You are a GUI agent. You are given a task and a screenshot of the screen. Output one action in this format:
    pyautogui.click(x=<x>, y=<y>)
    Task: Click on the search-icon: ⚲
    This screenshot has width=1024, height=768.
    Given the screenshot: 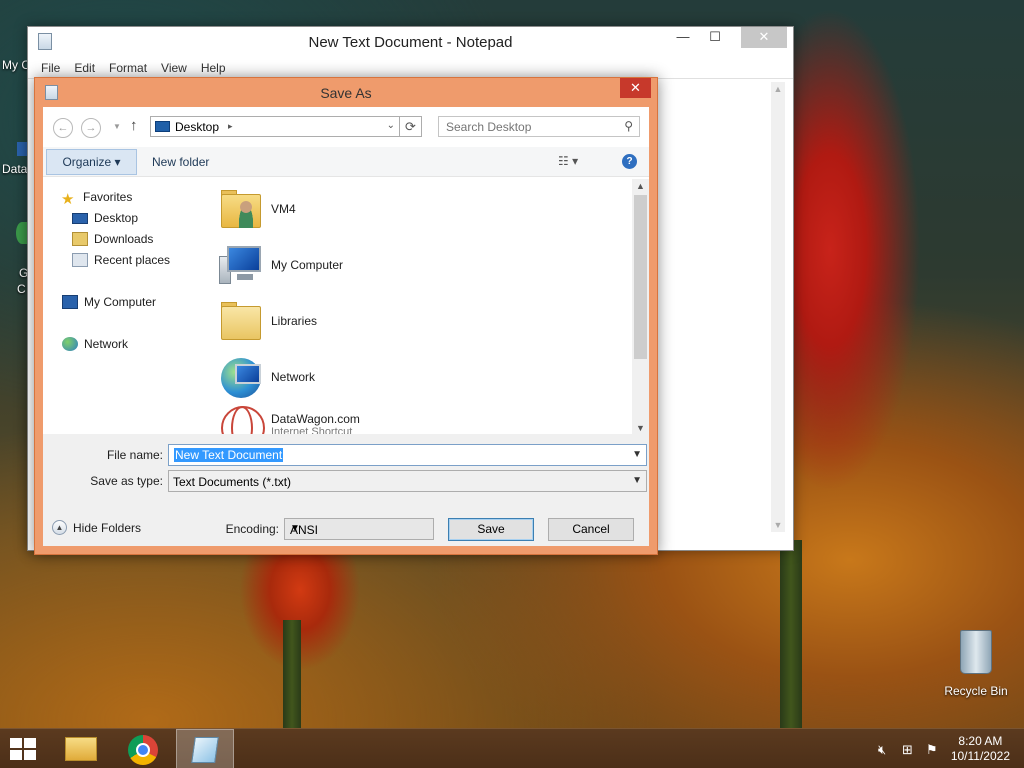 What is the action you would take?
    pyautogui.click(x=628, y=126)
    